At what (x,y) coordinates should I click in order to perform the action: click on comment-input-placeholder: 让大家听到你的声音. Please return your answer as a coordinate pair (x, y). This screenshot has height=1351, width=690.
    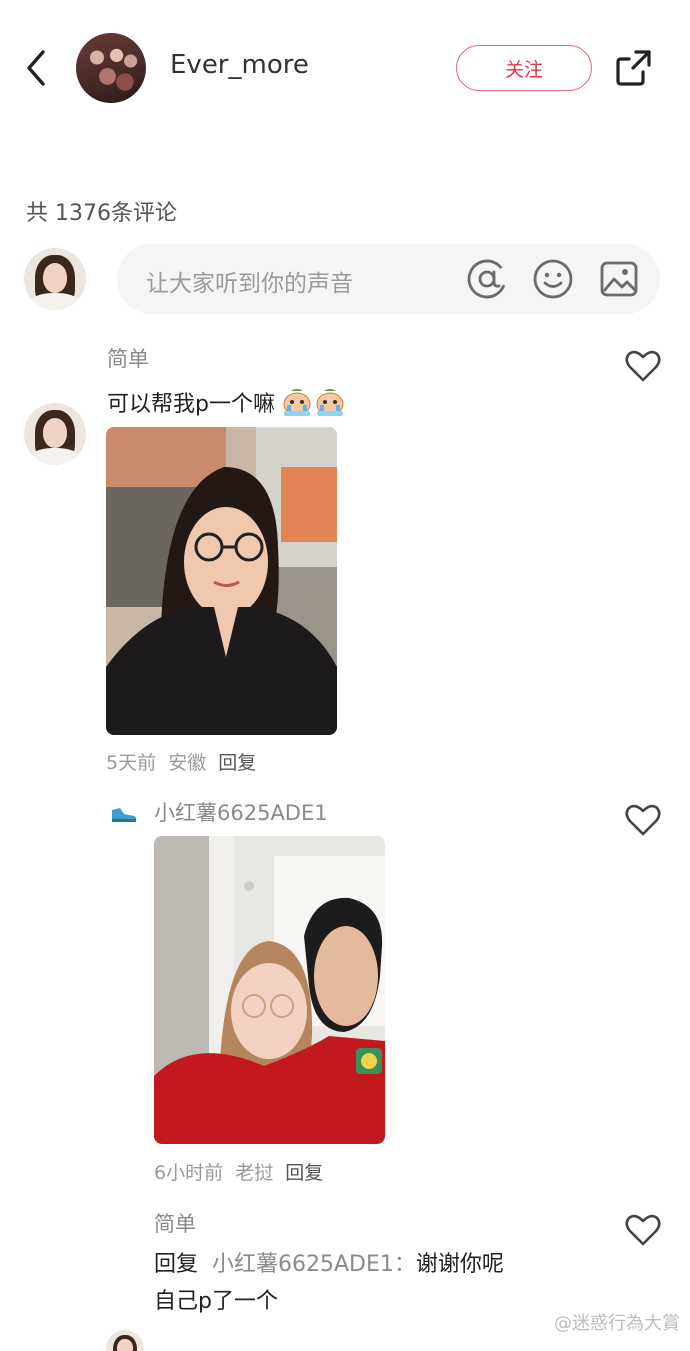
    Looking at the image, I should click on (249, 284).